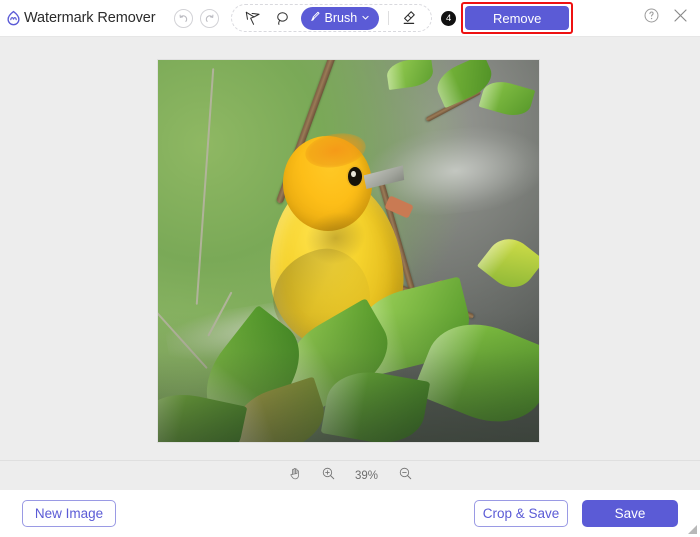 Image resolution: width=700 pixels, height=537 pixels. What do you see at coordinates (576, 513) in the screenshot?
I see `footer-actions: Crop & Save Save` at bounding box center [576, 513].